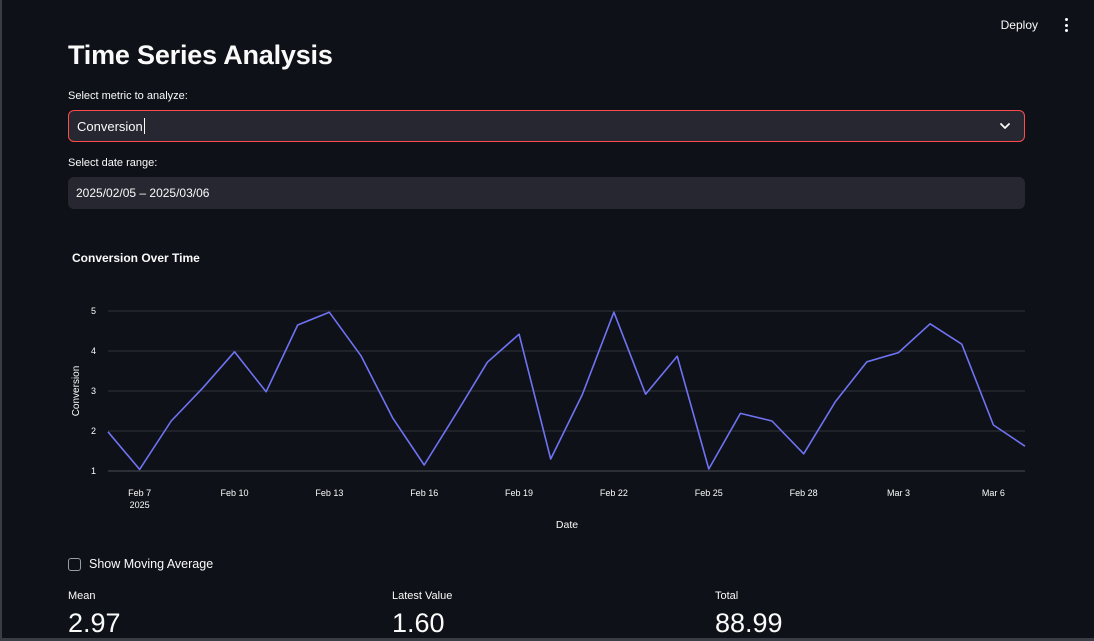  I want to click on chart-title: Conversion Over Time, so click(136, 258).